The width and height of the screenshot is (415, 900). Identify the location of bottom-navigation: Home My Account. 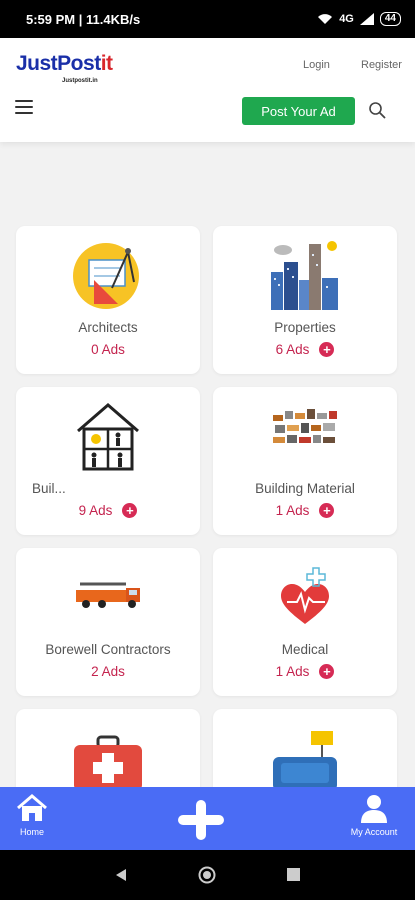
(207, 818).